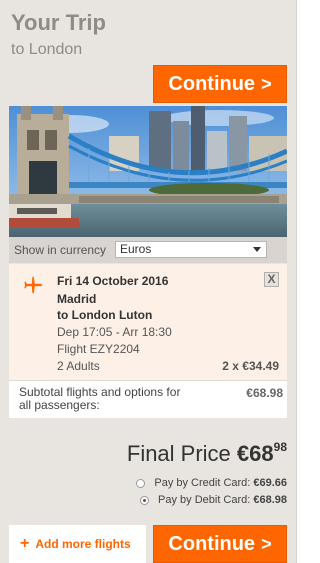  Describe the element at coordinates (25, 543) in the screenshot. I see `plus-icon: +` at that location.